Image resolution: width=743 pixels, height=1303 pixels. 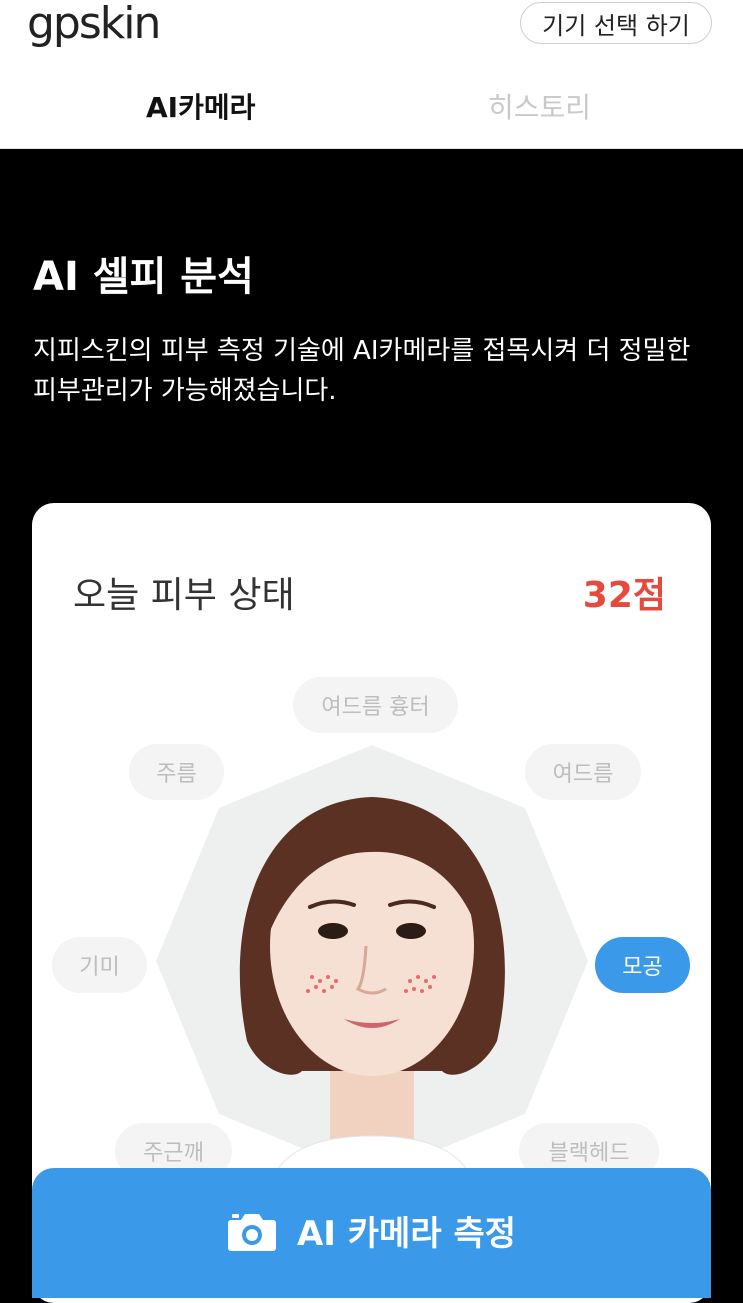 I want to click on chip-wrinkle: 주름, so click(x=176, y=772).